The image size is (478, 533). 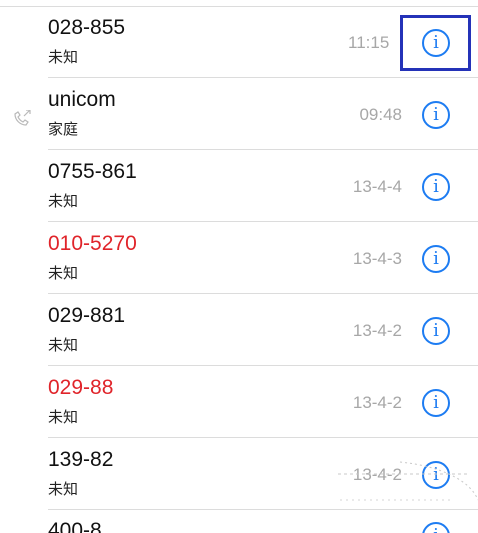 I want to click on call-time: 11:15, so click(x=369, y=42).